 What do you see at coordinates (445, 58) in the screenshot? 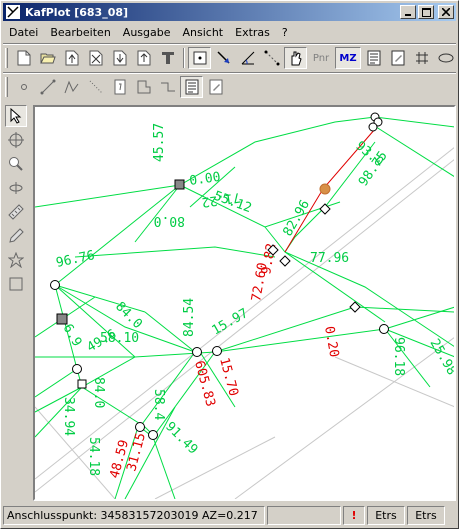
I see `ellipse-icon` at bounding box center [445, 58].